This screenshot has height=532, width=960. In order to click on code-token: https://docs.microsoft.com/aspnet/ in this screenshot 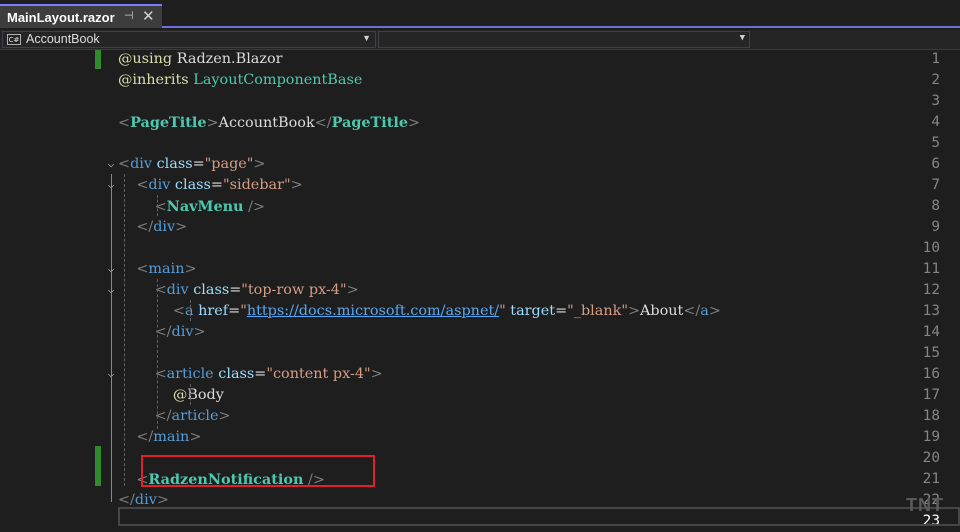, I will do `click(373, 311)`.